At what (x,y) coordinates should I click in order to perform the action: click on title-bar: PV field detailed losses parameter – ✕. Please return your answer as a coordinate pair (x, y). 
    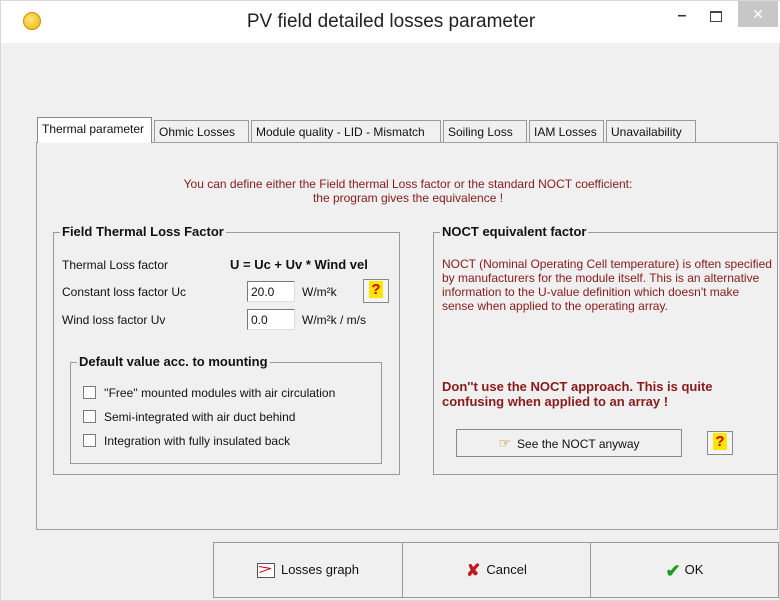
    Looking at the image, I should click on (390, 22).